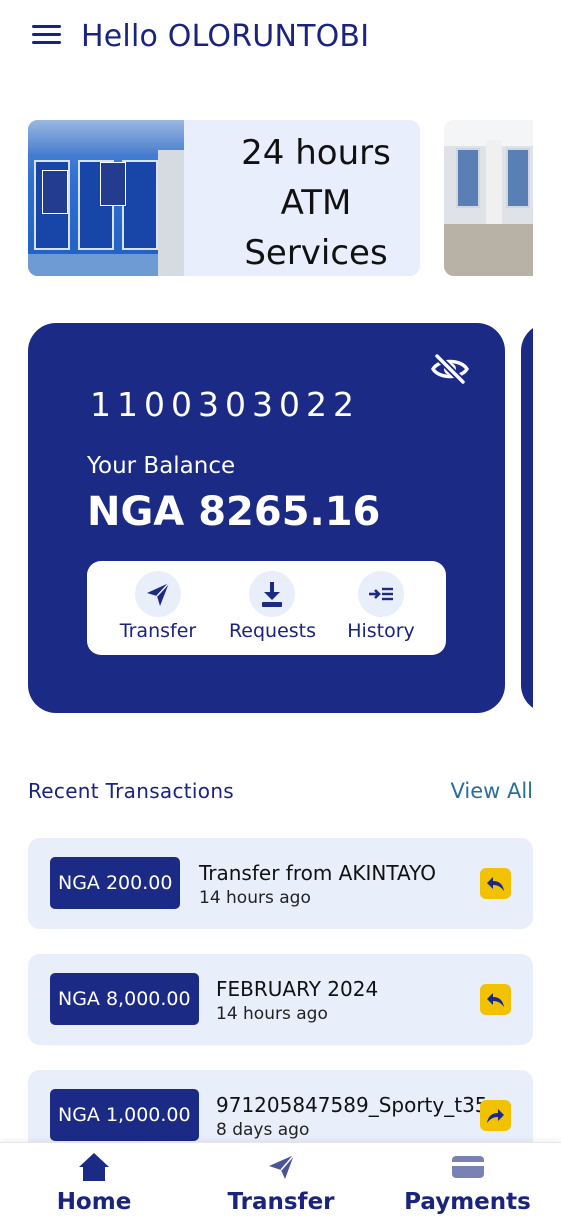 The image size is (561, 1220). I want to click on banner-line: ATM, so click(316, 203).